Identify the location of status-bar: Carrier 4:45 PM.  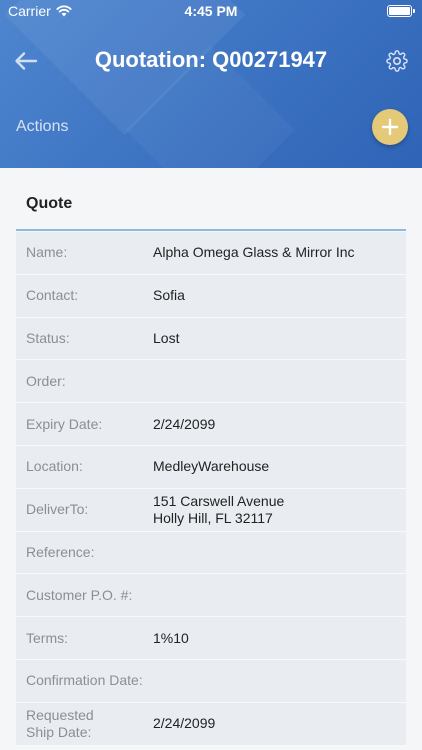
(211, 11).